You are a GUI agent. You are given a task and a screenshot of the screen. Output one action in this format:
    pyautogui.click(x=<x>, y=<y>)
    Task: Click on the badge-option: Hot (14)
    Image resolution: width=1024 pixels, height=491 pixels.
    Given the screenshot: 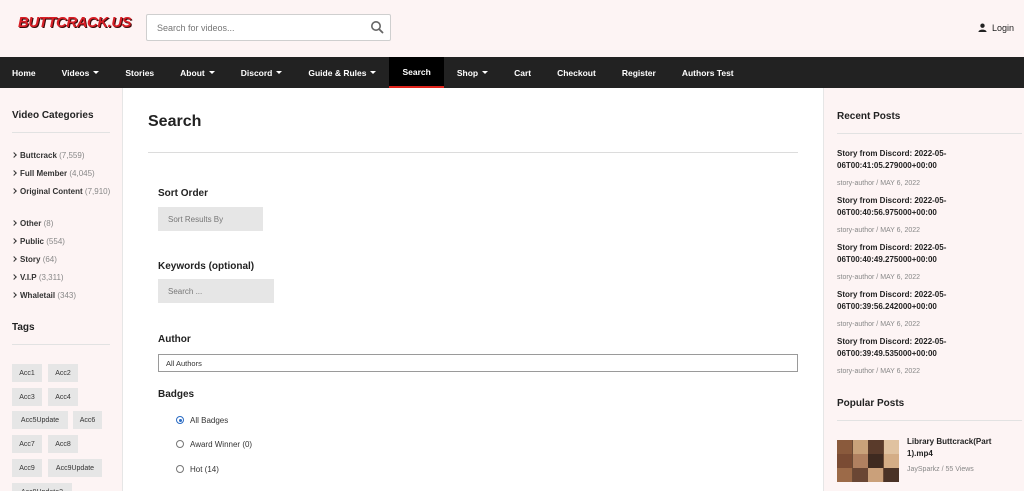 What is the action you would take?
    pyautogui.click(x=197, y=469)
    